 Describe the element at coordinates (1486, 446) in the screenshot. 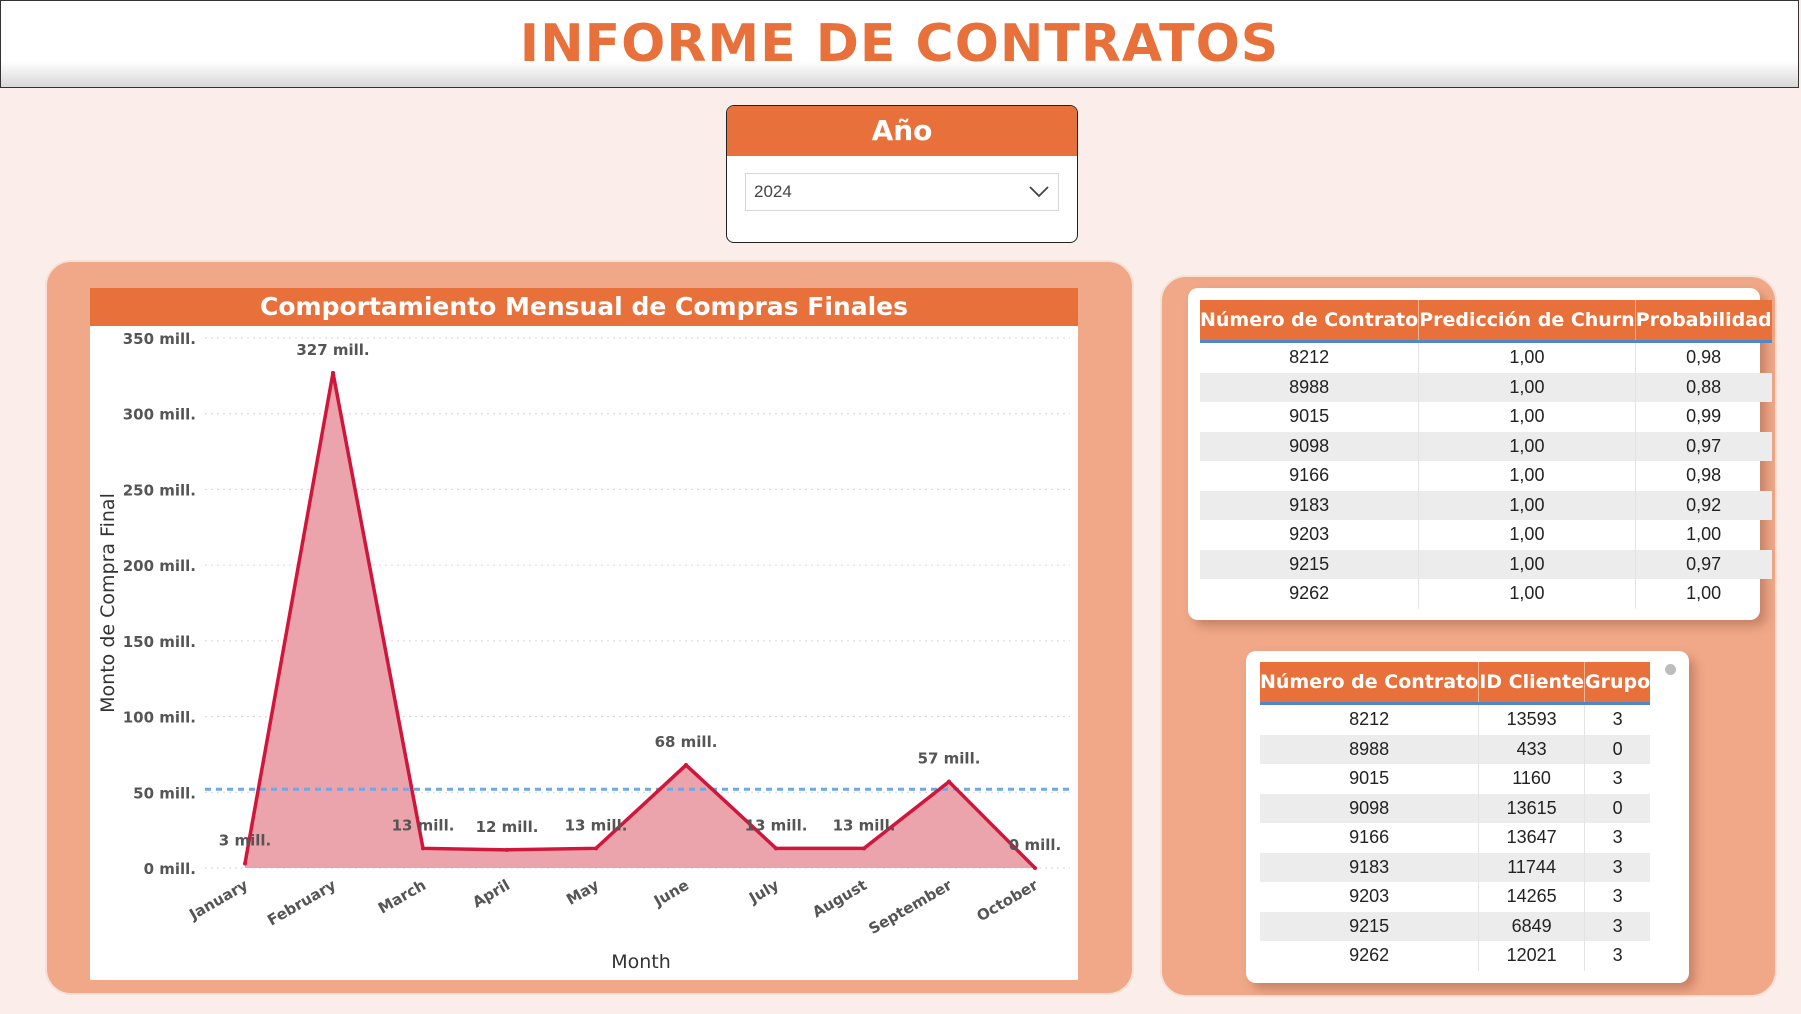

I see `table-row: 9098 1,00 0,97` at that location.